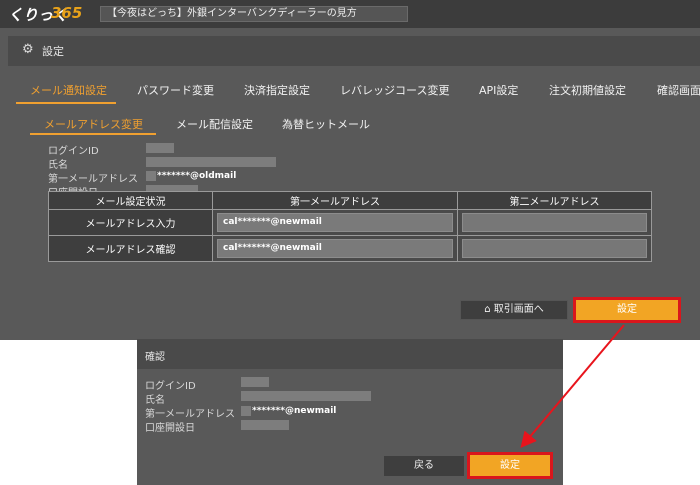  Describe the element at coordinates (170, 428) in the screenshot. I see `confirm-open-date-label: 口座開設日` at that location.